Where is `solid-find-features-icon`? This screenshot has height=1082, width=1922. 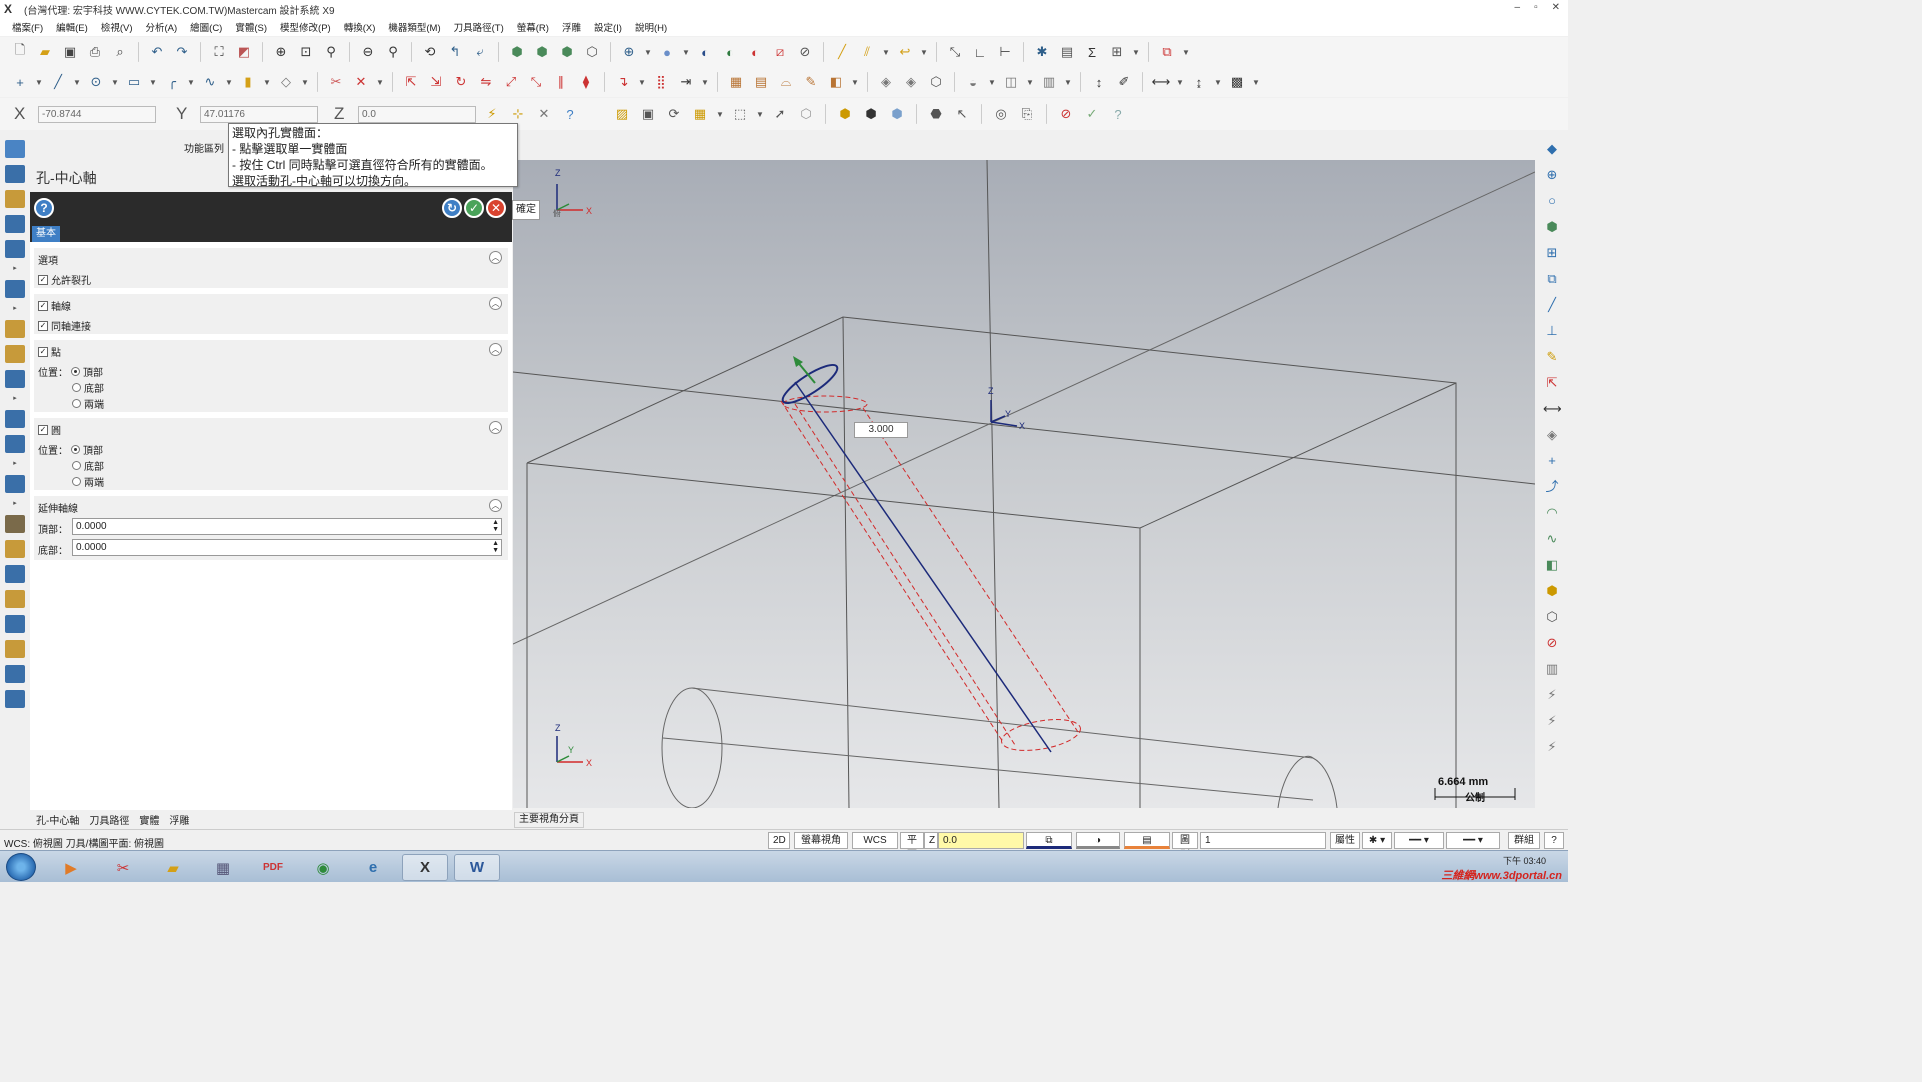
solid-find-features-icon is located at coordinates (15, 649).